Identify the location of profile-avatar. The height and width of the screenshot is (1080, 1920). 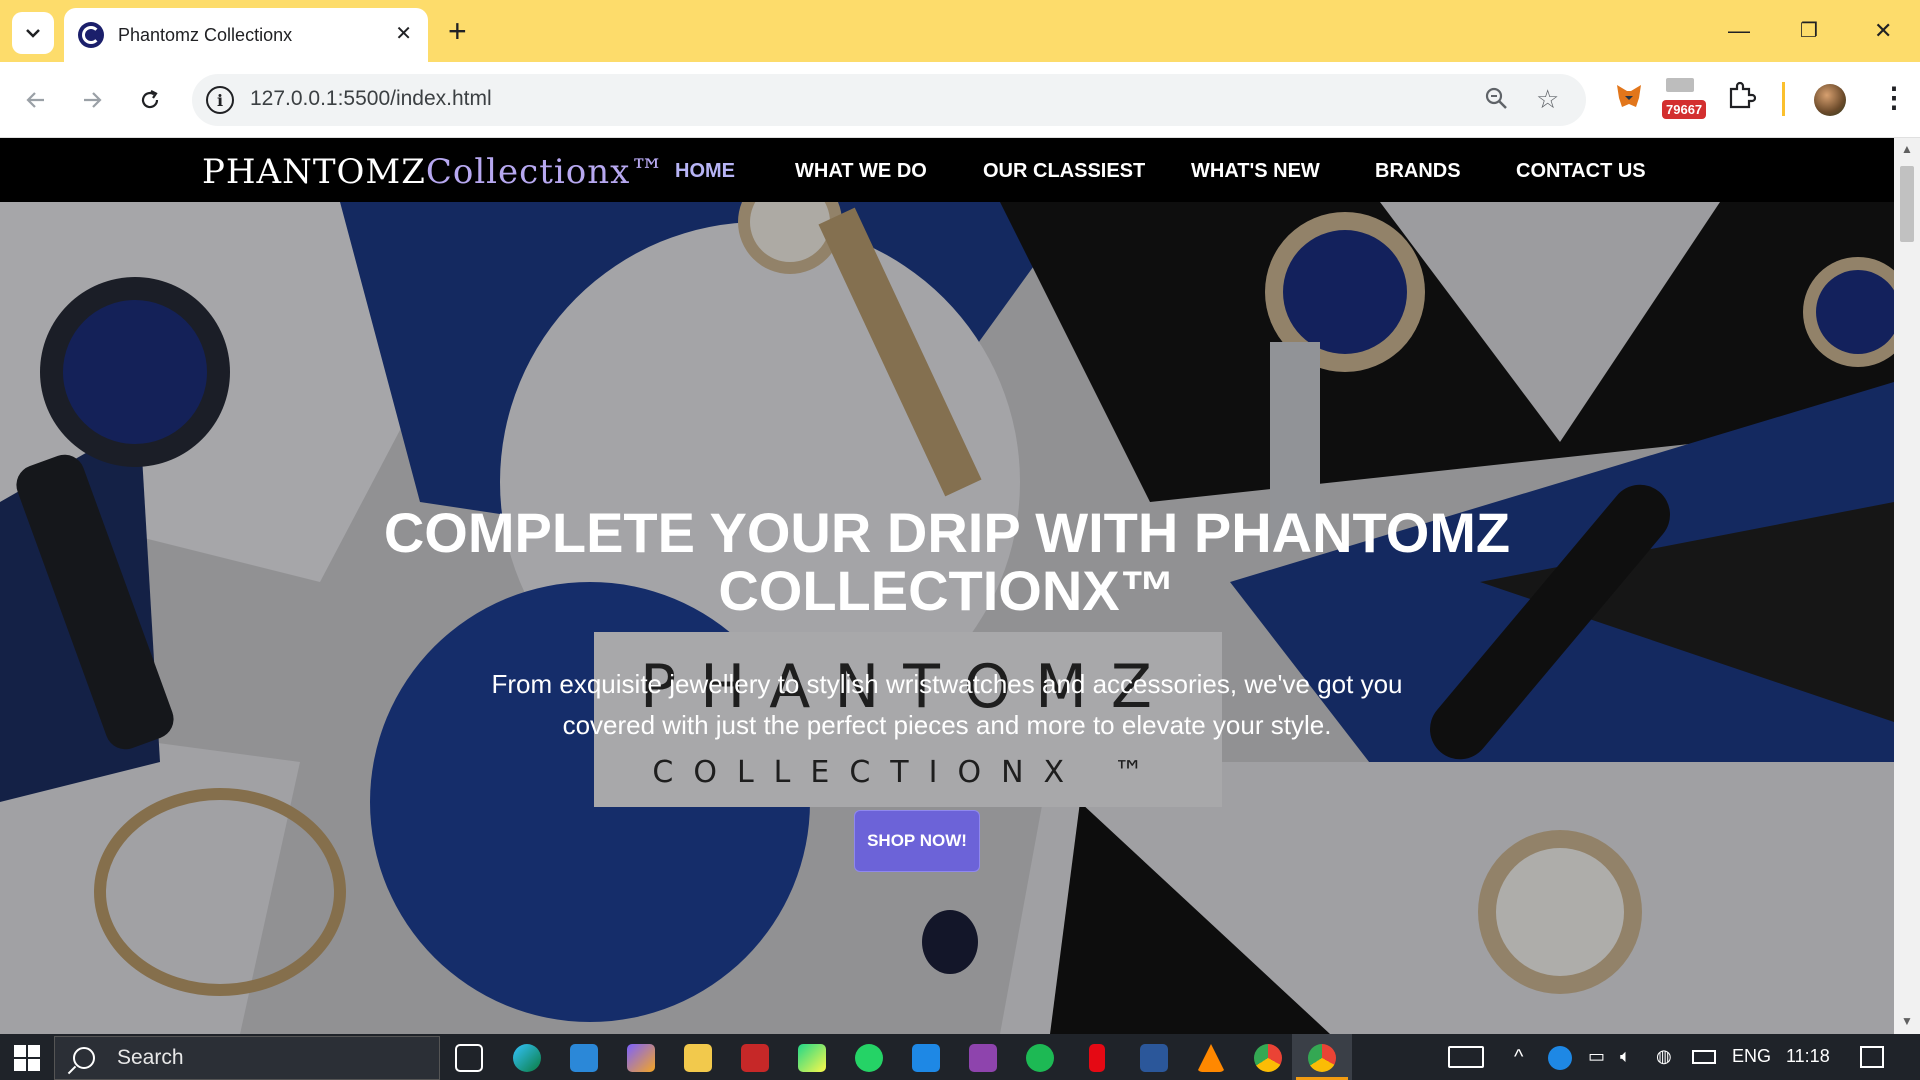
(1830, 100).